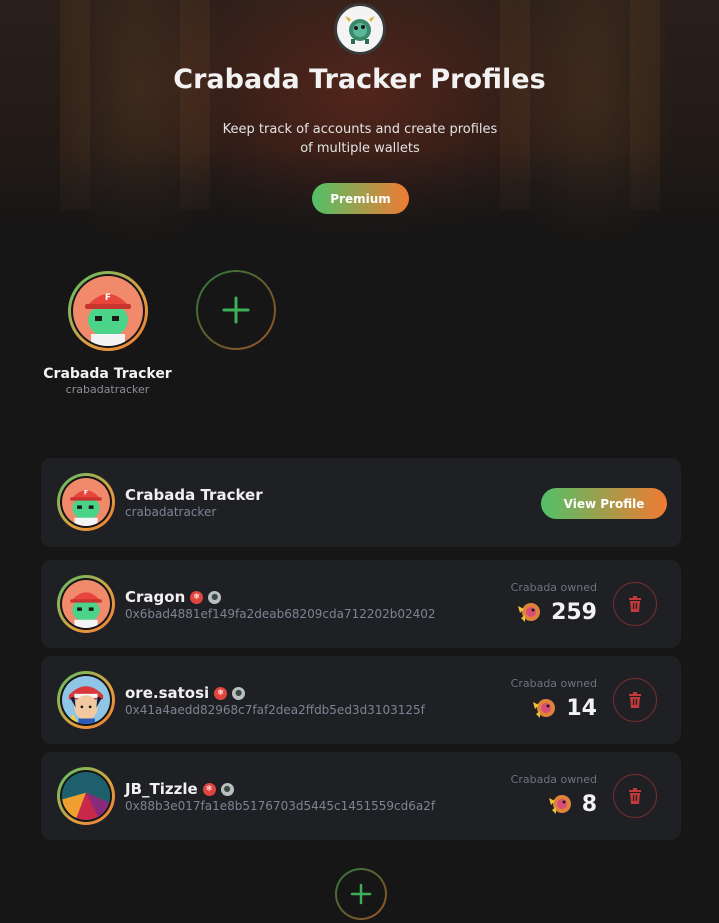 The height and width of the screenshot is (923, 719). Describe the element at coordinates (604, 503) in the screenshot. I see `view-profile-button: View Profile` at that location.